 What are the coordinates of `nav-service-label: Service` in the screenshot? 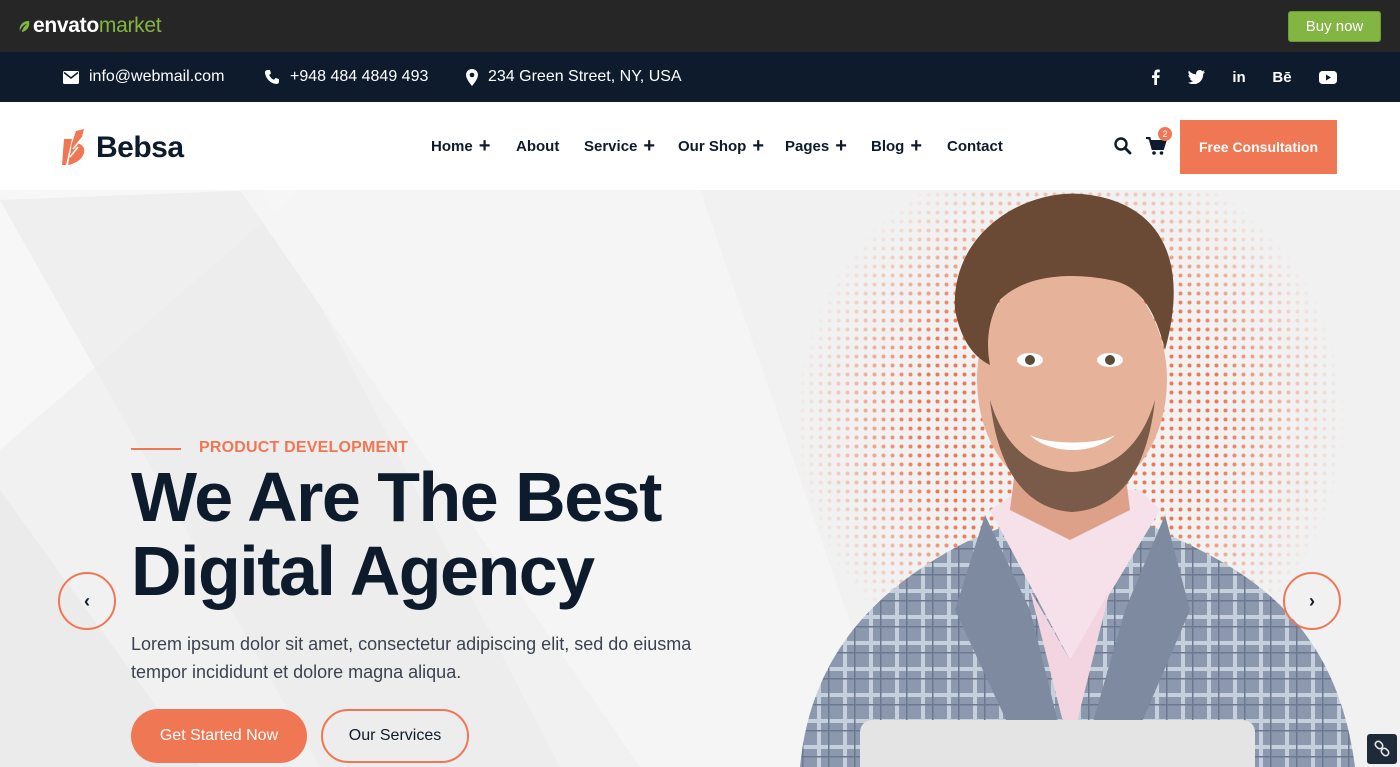 It's located at (611, 146).